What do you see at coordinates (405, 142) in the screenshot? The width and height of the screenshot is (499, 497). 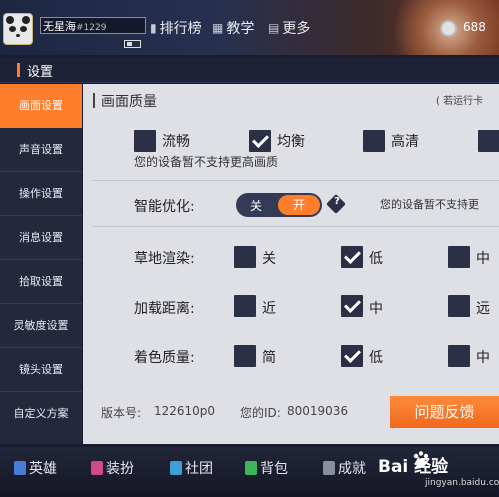 I see `quality-hd-label: 高清` at bounding box center [405, 142].